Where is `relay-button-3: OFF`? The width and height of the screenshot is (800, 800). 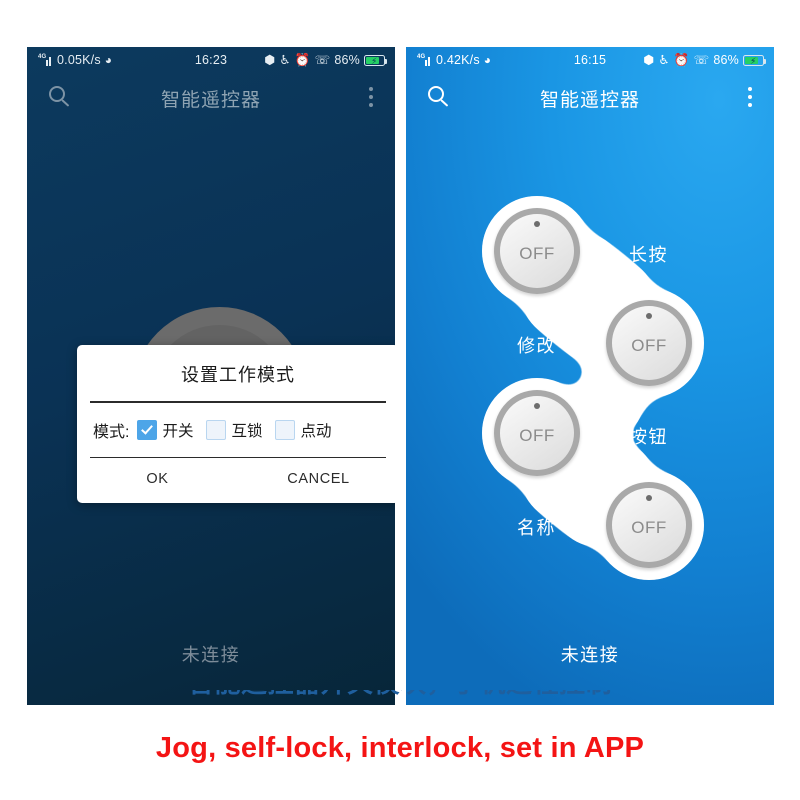
relay-button-3: OFF is located at coordinates (537, 433).